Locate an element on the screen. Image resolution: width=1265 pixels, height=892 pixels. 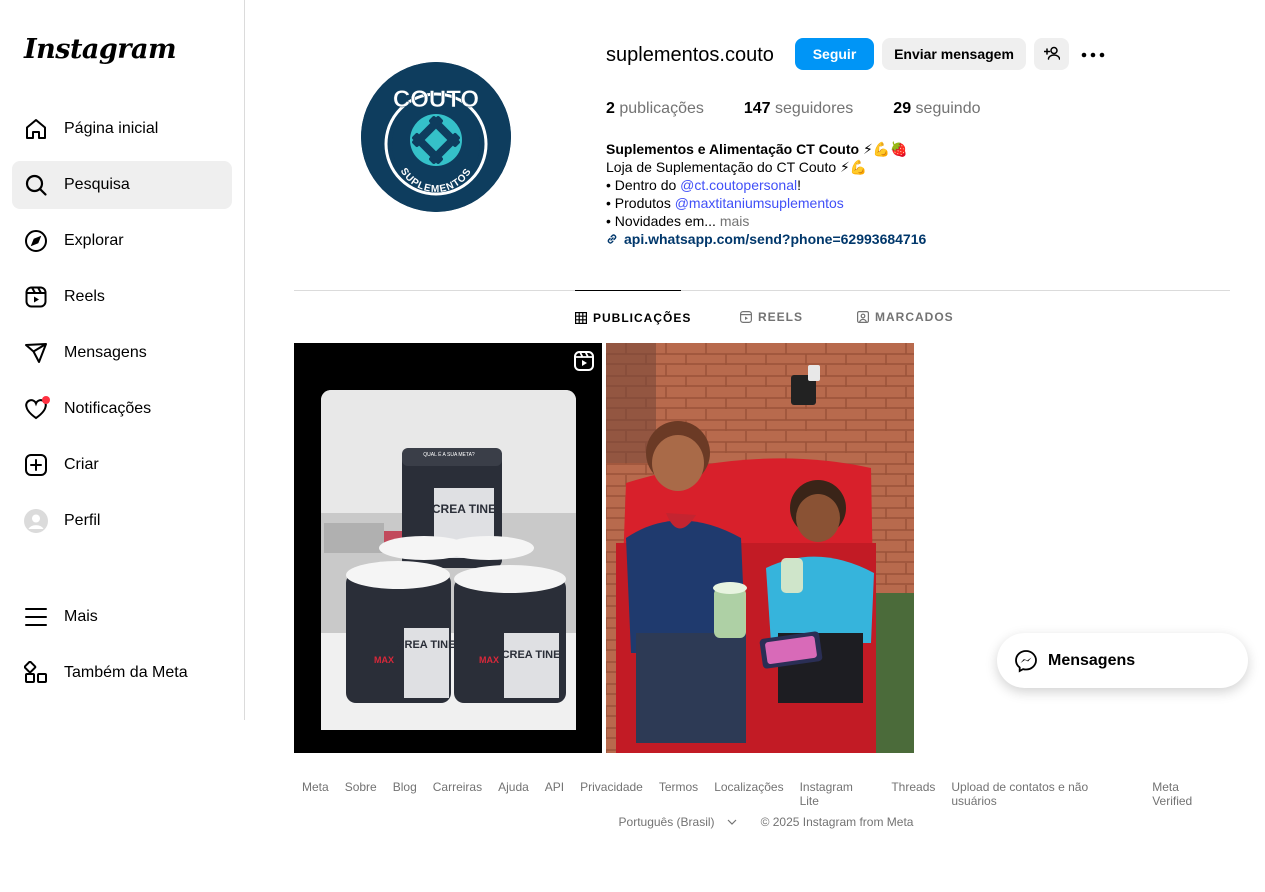
instagram-logo: Instagram is located at coordinates (100, 49).